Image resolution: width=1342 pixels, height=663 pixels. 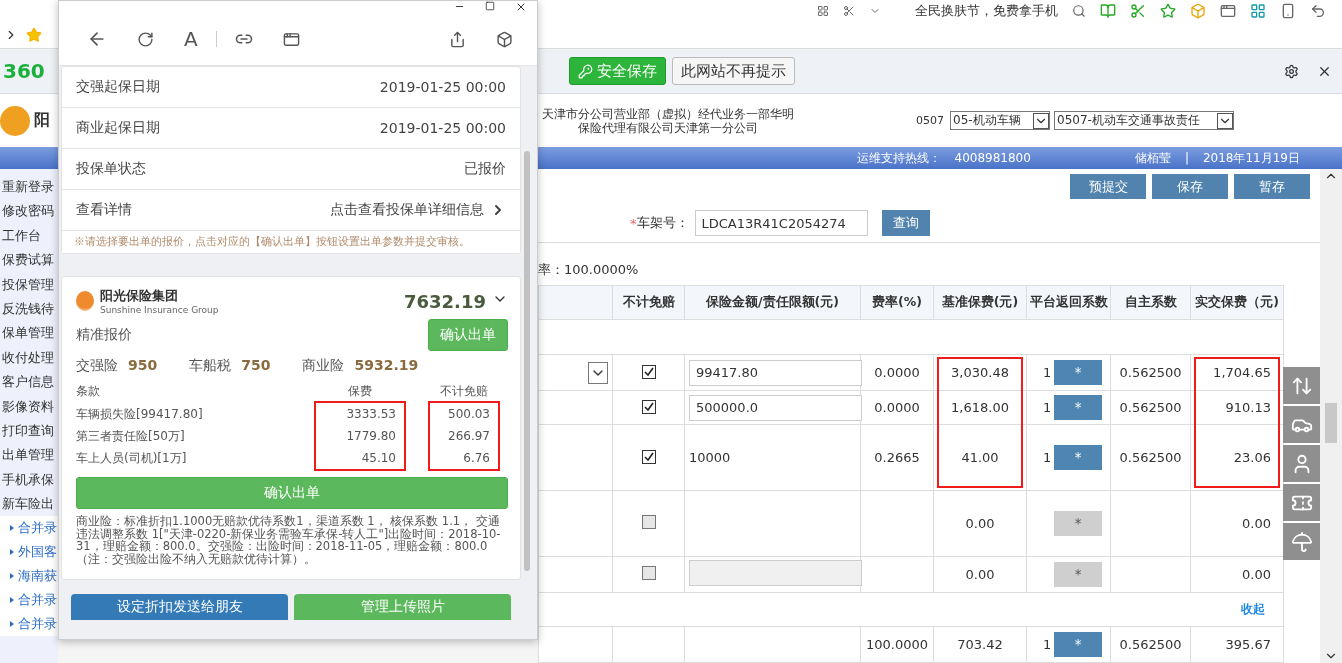 What do you see at coordinates (29, 260) in the screenshot?
I see `menu-item: 保费试算` at bounding box center [29, 260].